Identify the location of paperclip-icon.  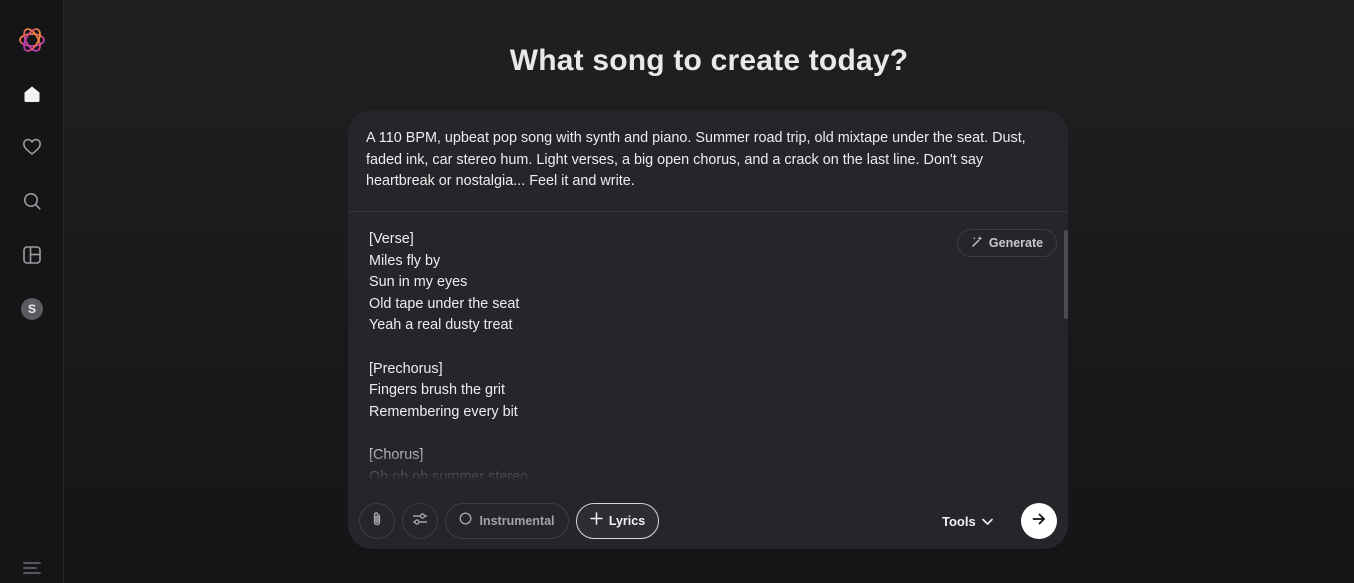
(377, 521).